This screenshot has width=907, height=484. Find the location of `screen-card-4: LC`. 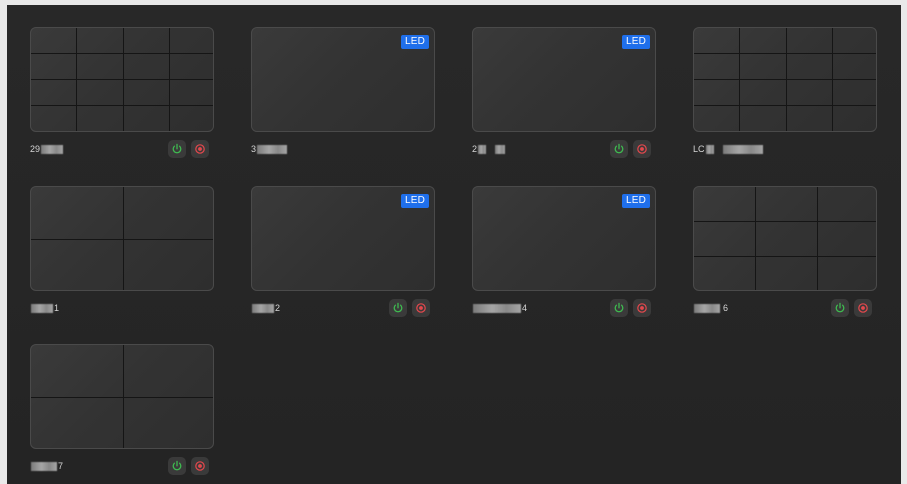

screen-card-4: LC is located at coordinates (786, 94).